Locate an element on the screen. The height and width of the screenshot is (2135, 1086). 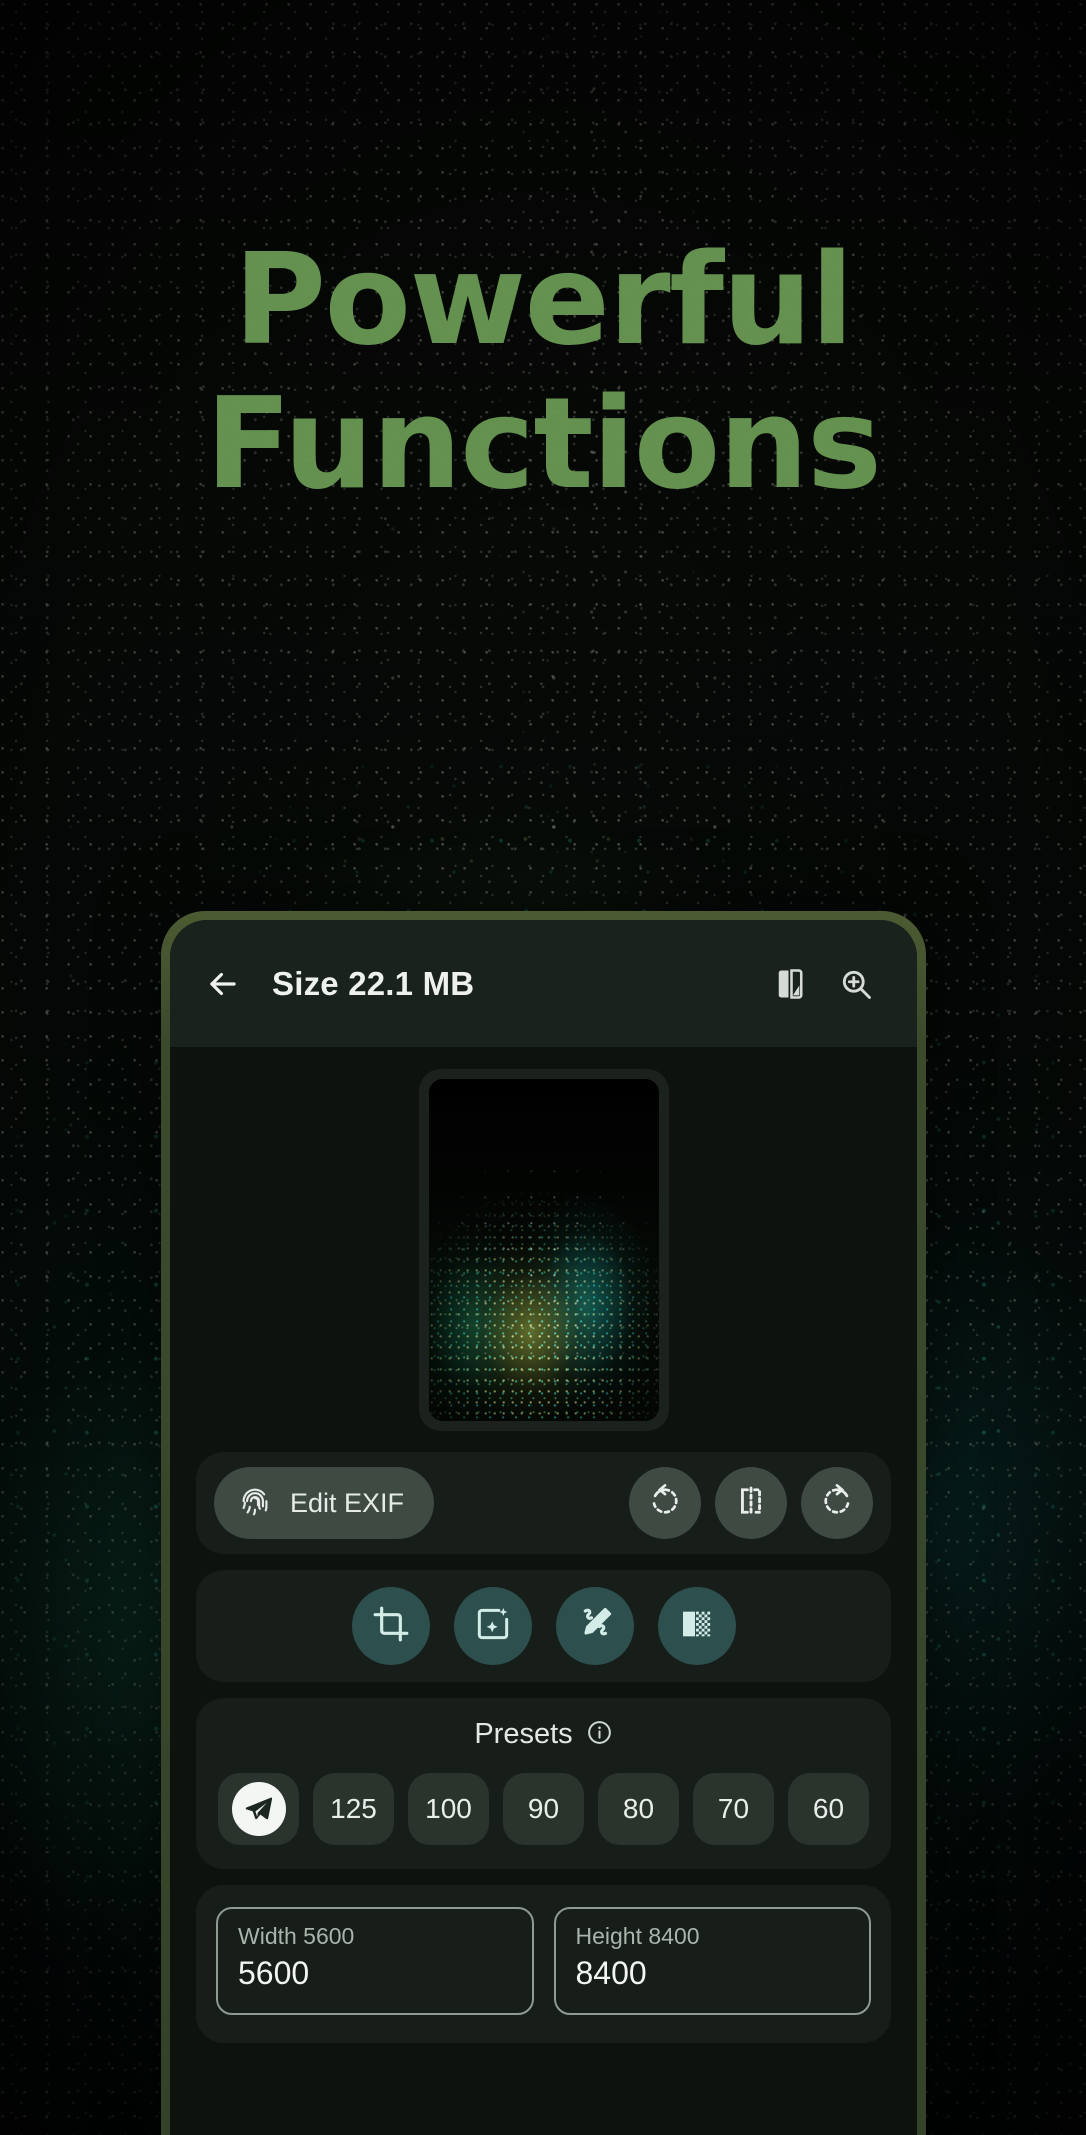
preset-chip: 90 is located at coordinates (543, 1809).